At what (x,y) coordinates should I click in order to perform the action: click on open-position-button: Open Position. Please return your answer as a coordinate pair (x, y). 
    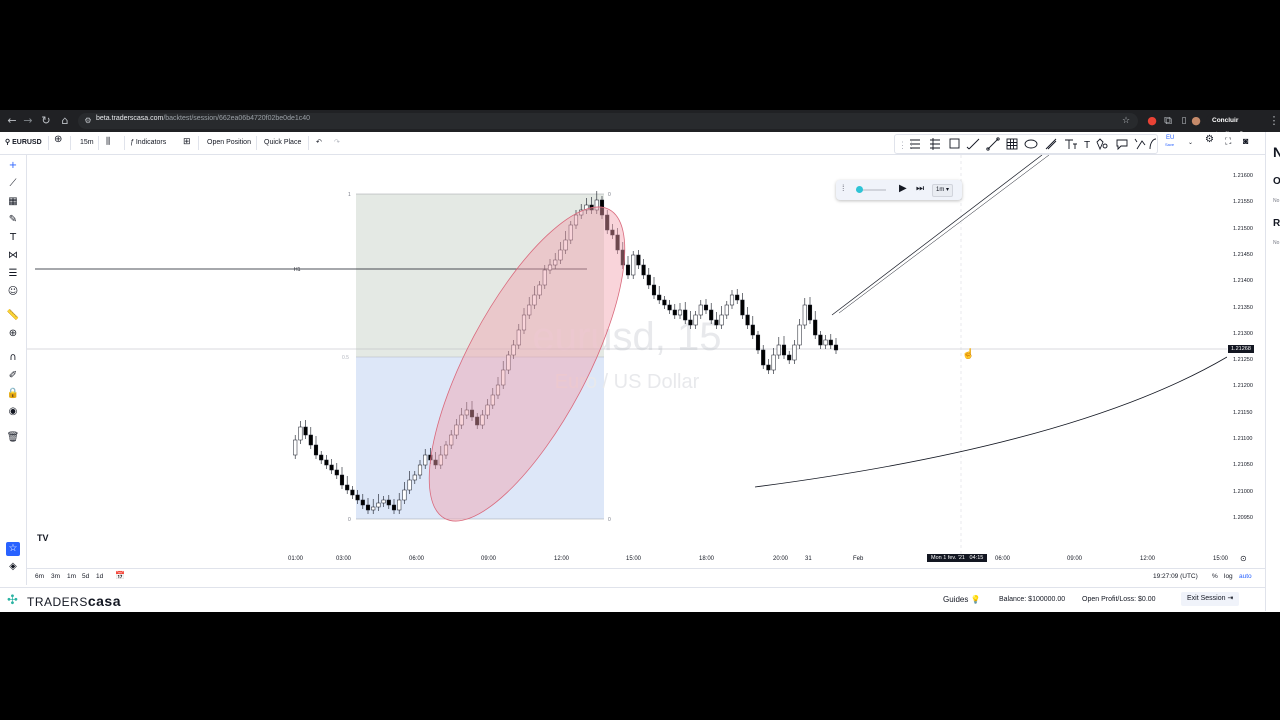
    Looking at the image, I should click on (229, 143).